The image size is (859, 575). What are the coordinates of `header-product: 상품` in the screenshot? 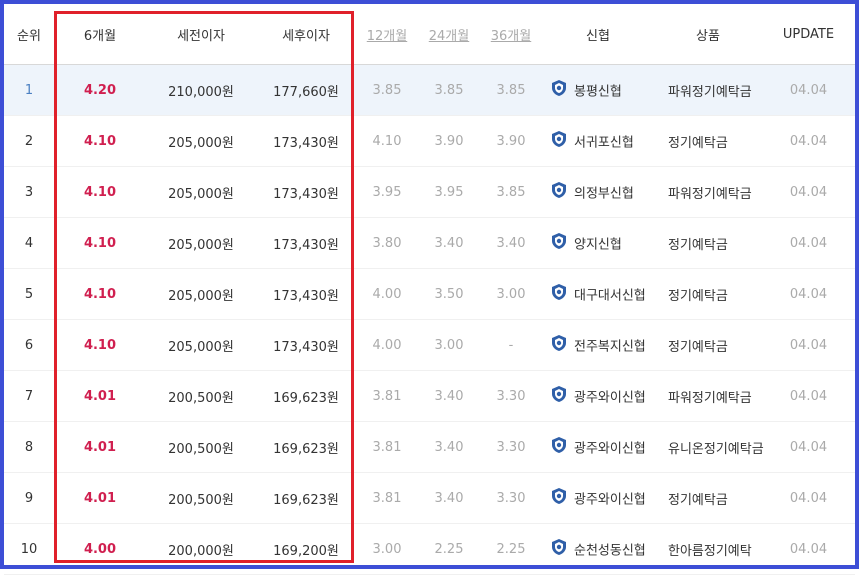 It's located at (708, 34).